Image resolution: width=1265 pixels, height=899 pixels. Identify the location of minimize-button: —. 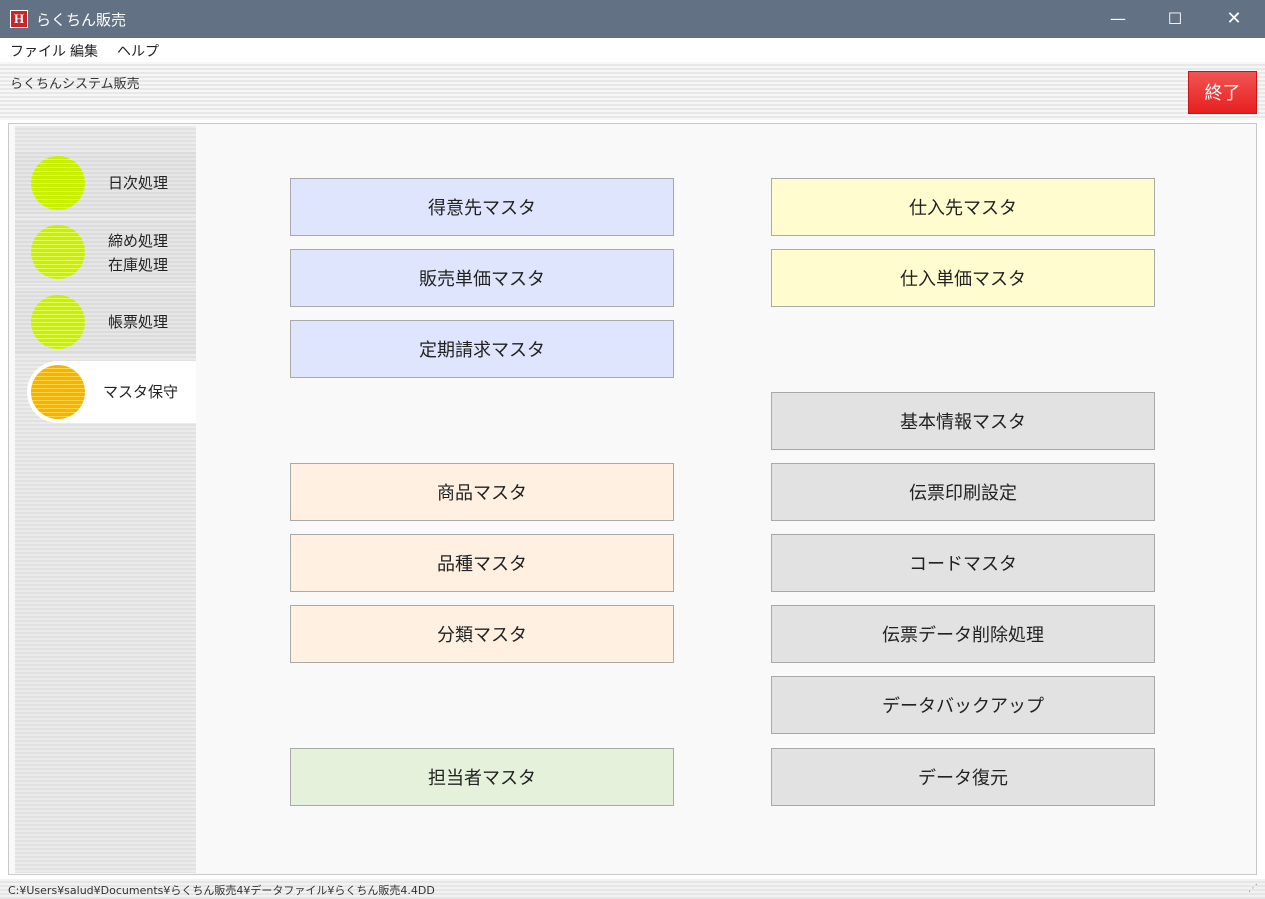
(1118, 19).